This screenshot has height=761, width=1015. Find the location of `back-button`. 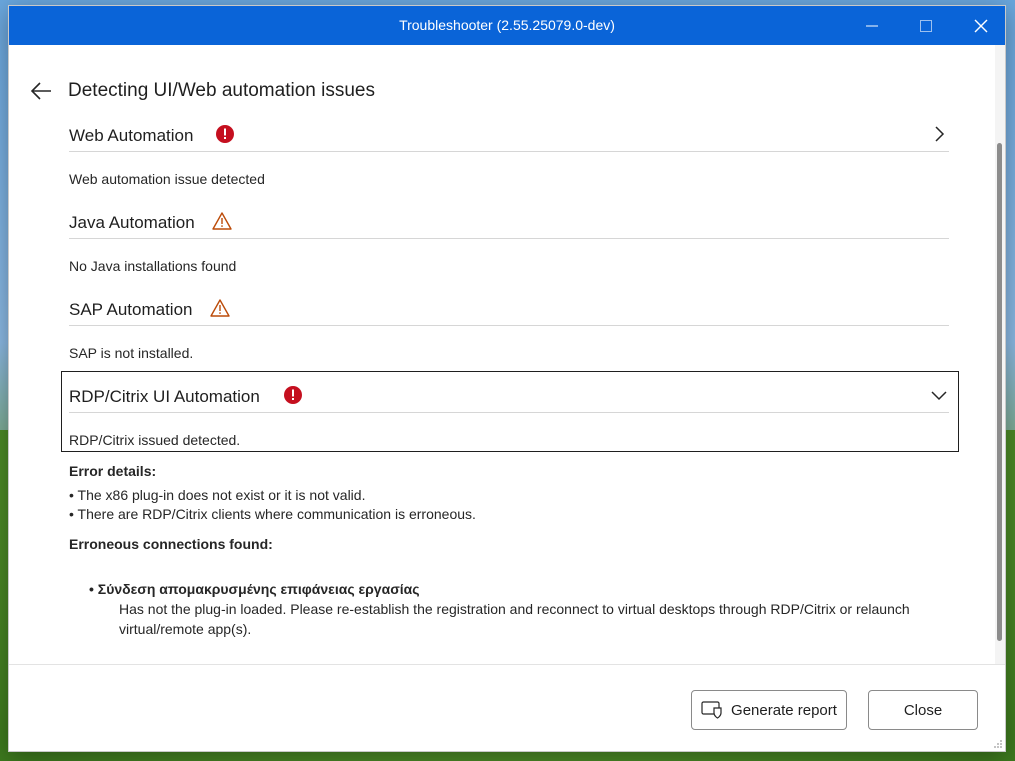

back-button is located at coordinates (43, 91).